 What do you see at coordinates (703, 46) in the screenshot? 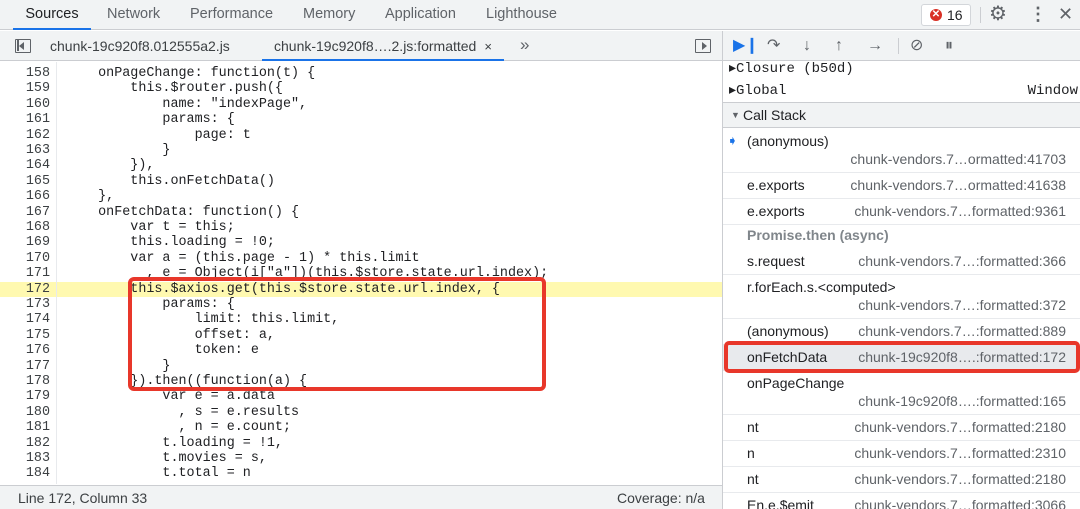
I see `toggle-debugger-icon` at bounding box center [703, 46].